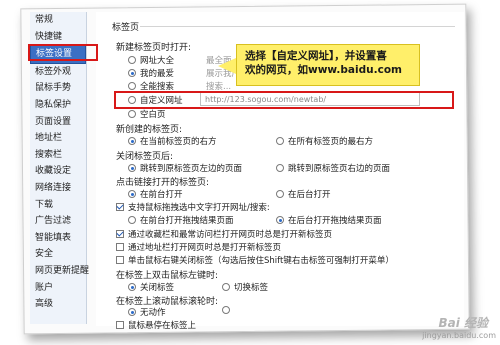 The height and width of the screenshot is (345, 500). I want to click on double-click-heading: 在标签上双击鼠标左键时:, so click(167, 276).